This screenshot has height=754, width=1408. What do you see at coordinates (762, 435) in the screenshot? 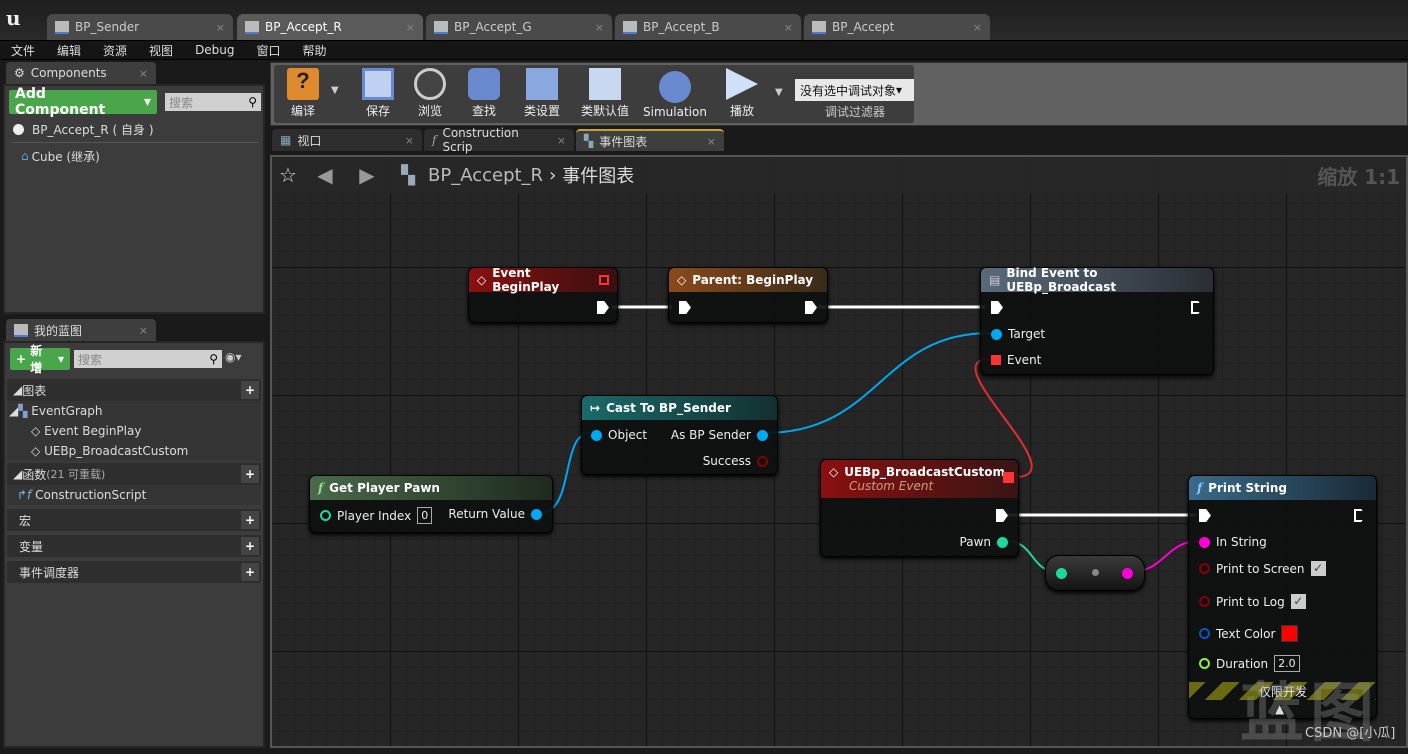
I see `as-bp-sender-pin` at bounding box center [762, 435].